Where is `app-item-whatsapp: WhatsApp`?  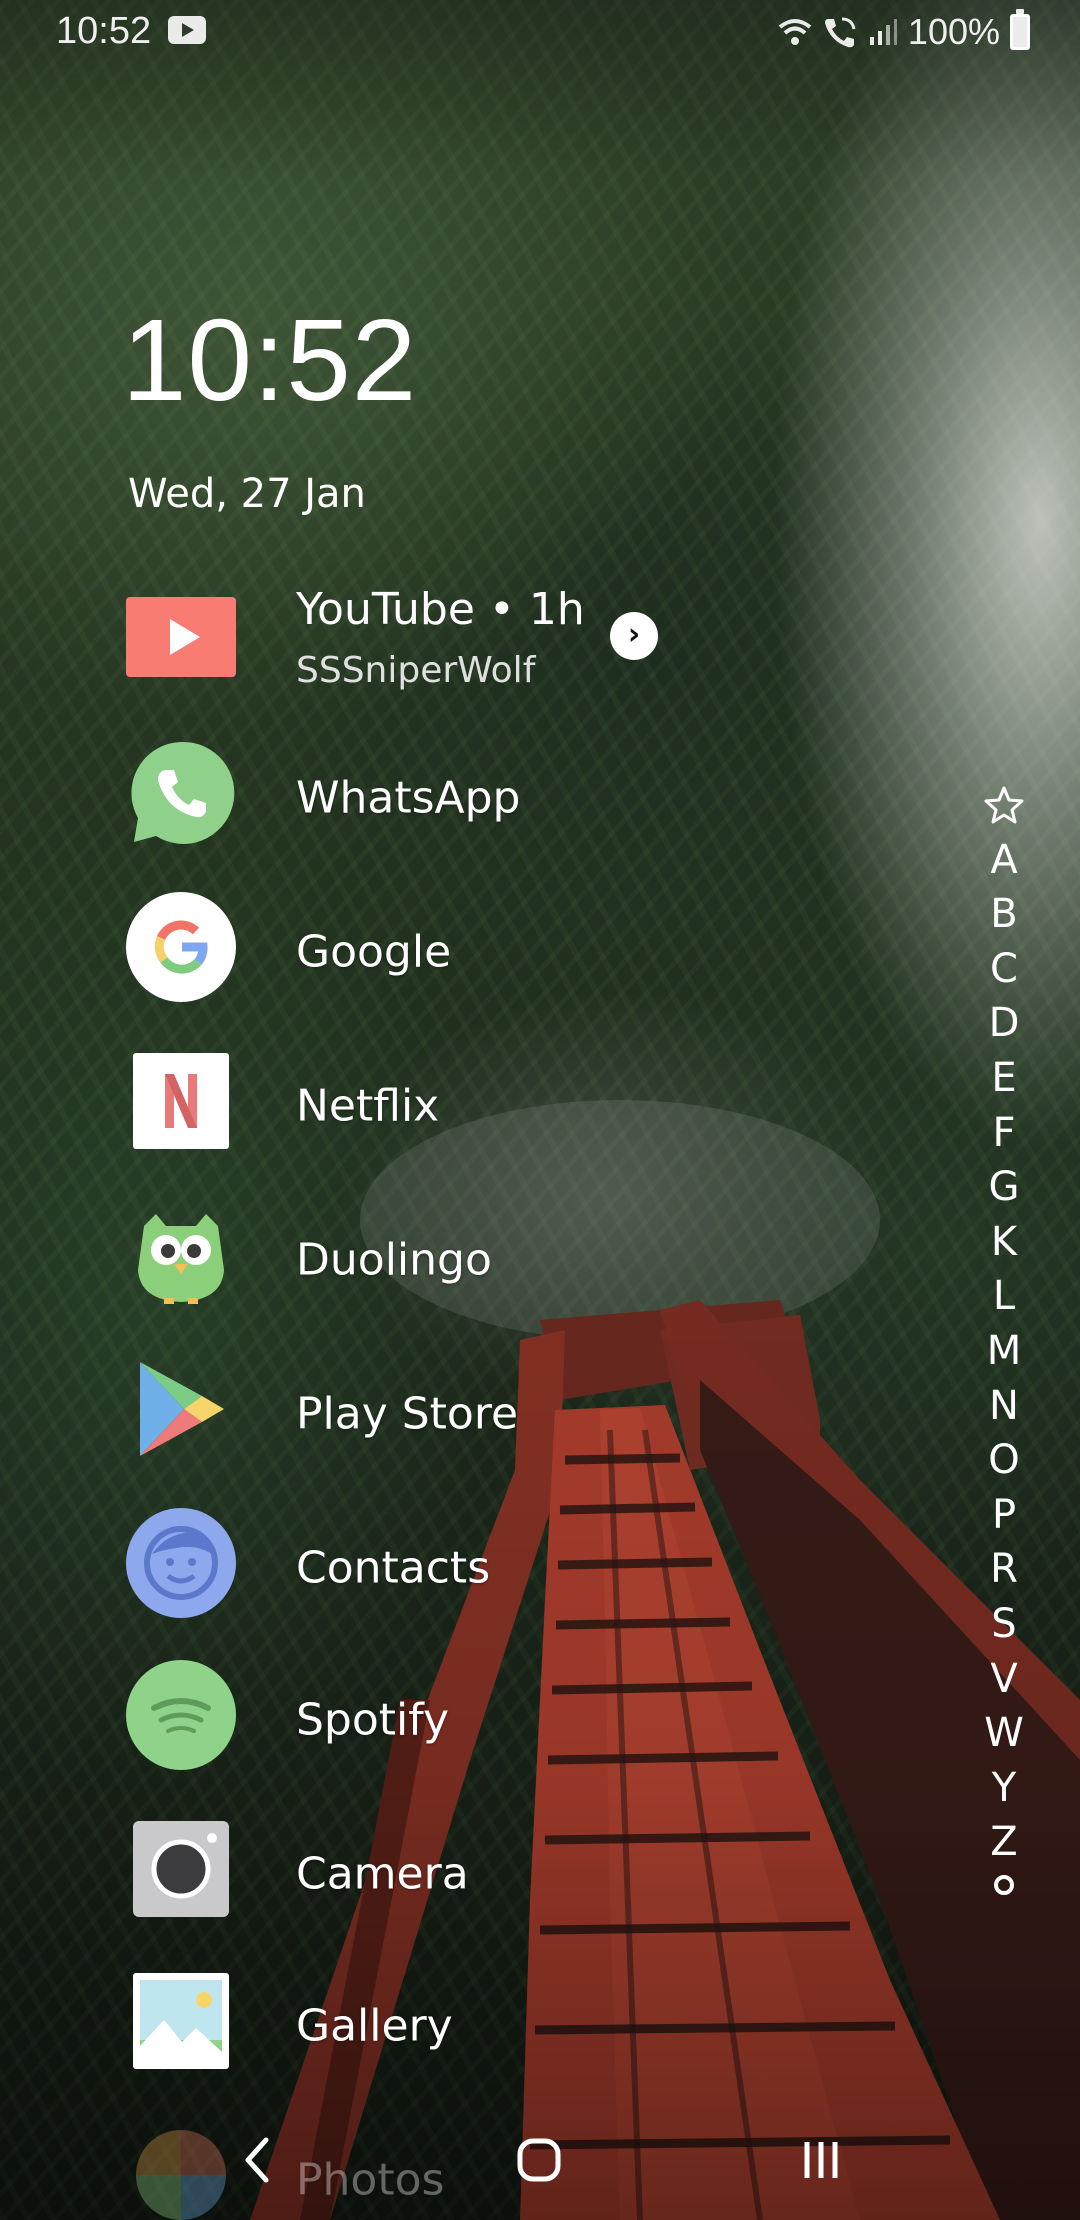 app-item-whatsapp: WhatsApp is located at coordinates (466, 798).